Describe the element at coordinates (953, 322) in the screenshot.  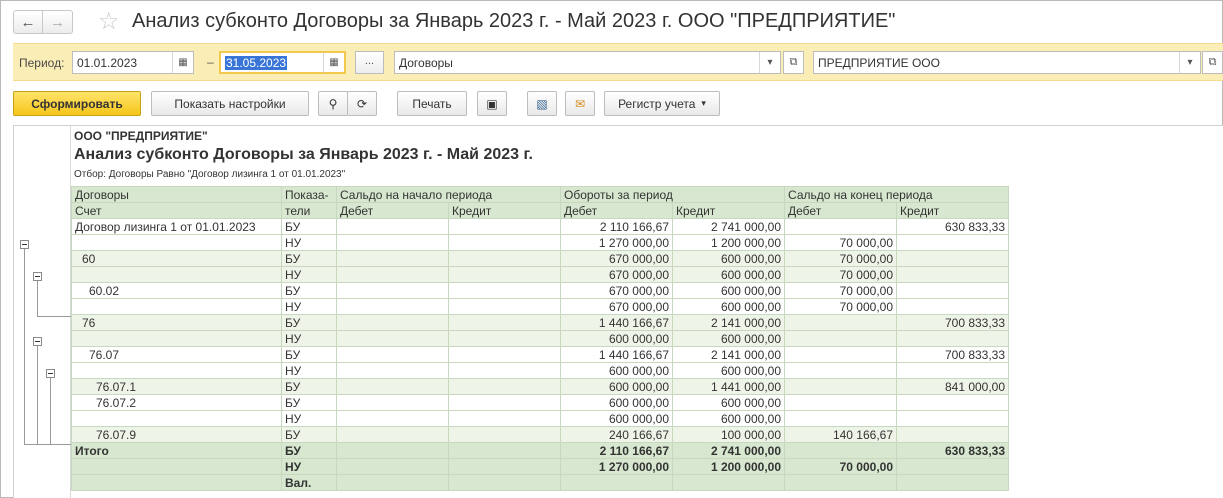
I see `cell-ek: 700 833,33` at that location.